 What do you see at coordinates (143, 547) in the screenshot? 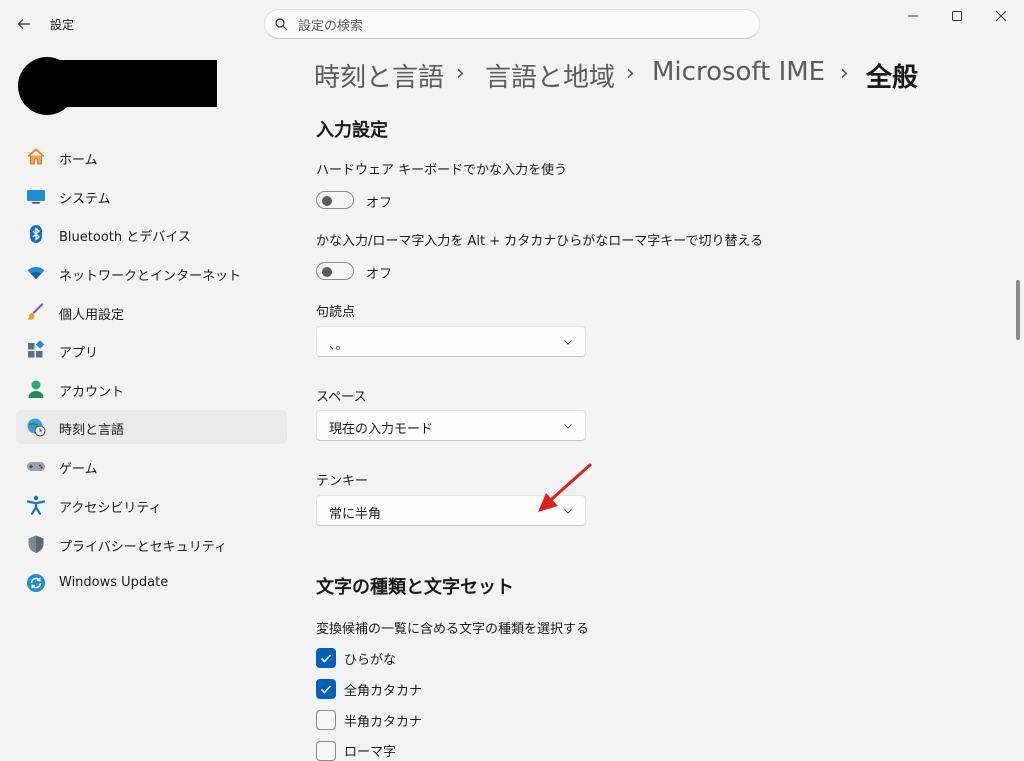
I see `sidebar-item-label: プライバシーとセキュリティ` at bounding box center [143, 547].